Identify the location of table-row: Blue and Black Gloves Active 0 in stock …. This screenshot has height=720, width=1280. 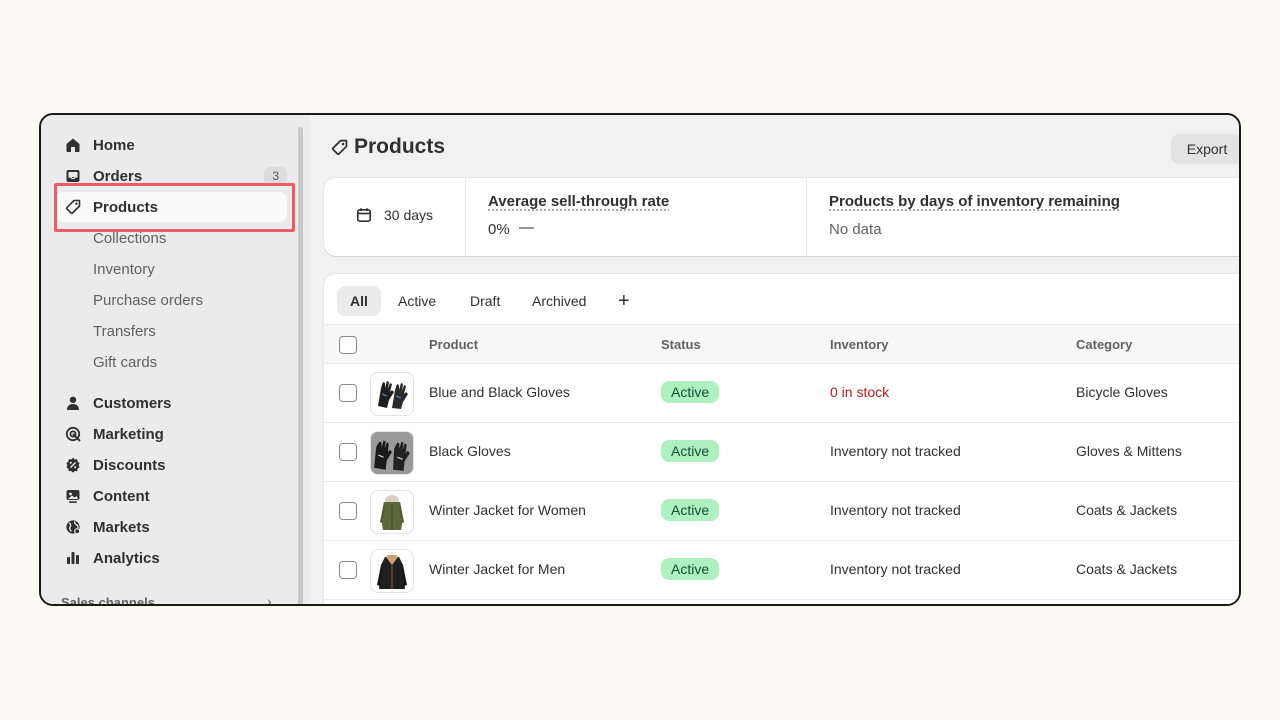
(781, 393).